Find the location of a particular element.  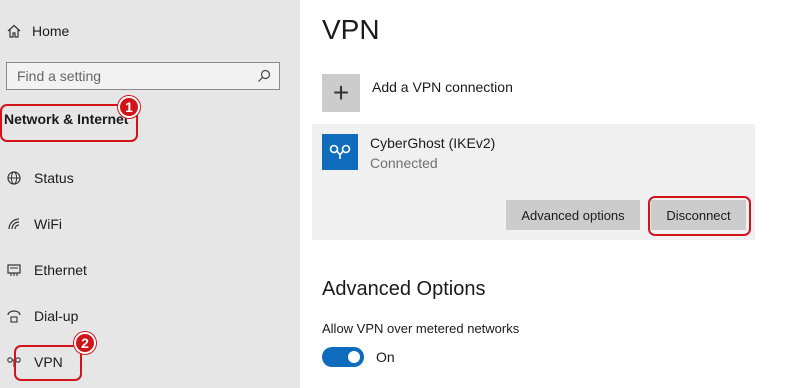

vpn-connection-icon is located at coordinates (340, 152).